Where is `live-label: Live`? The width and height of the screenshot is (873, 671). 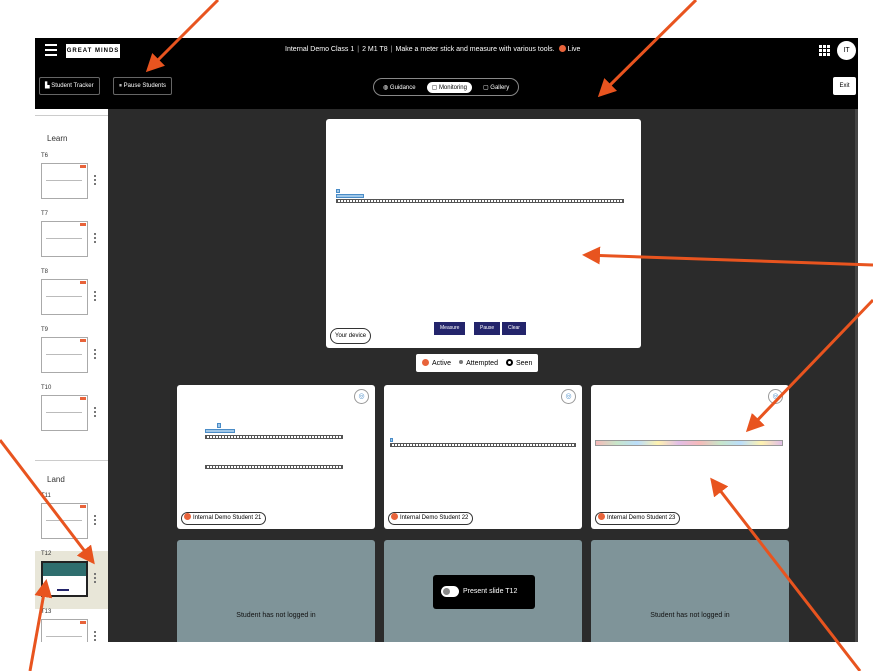
live-label: Live is located at coordinates (574, 49).